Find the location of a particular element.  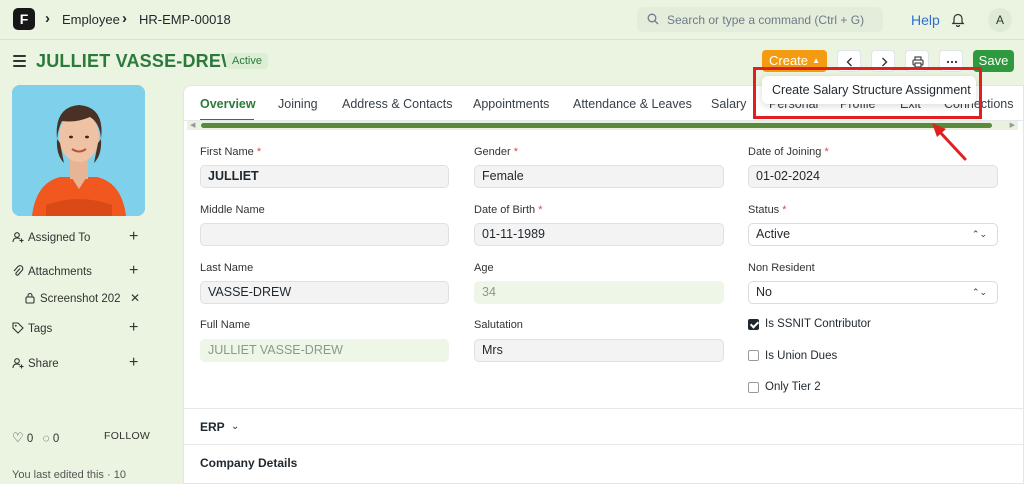

full-name-field: JULLIET VASSE-DREW is located at coordinates (324, 350).